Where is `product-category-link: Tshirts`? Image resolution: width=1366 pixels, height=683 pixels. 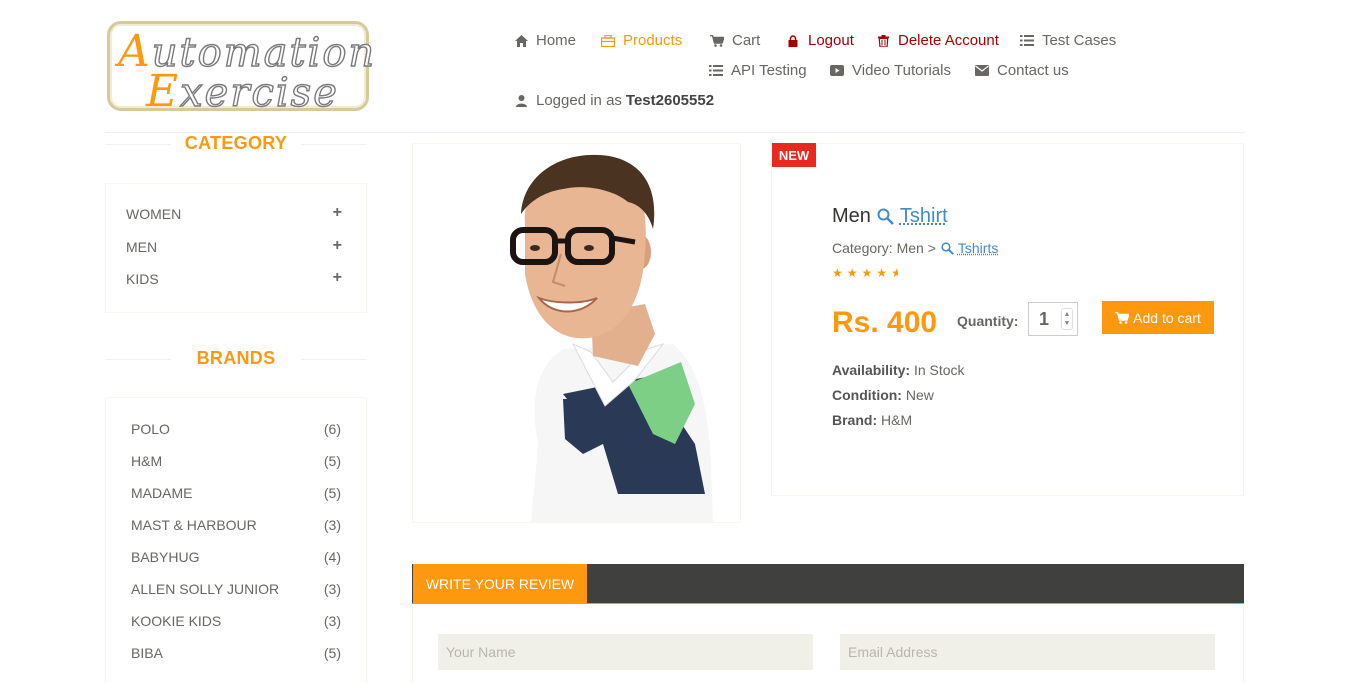
product-category-link: Tshirts is located at coordinates (978, 248).